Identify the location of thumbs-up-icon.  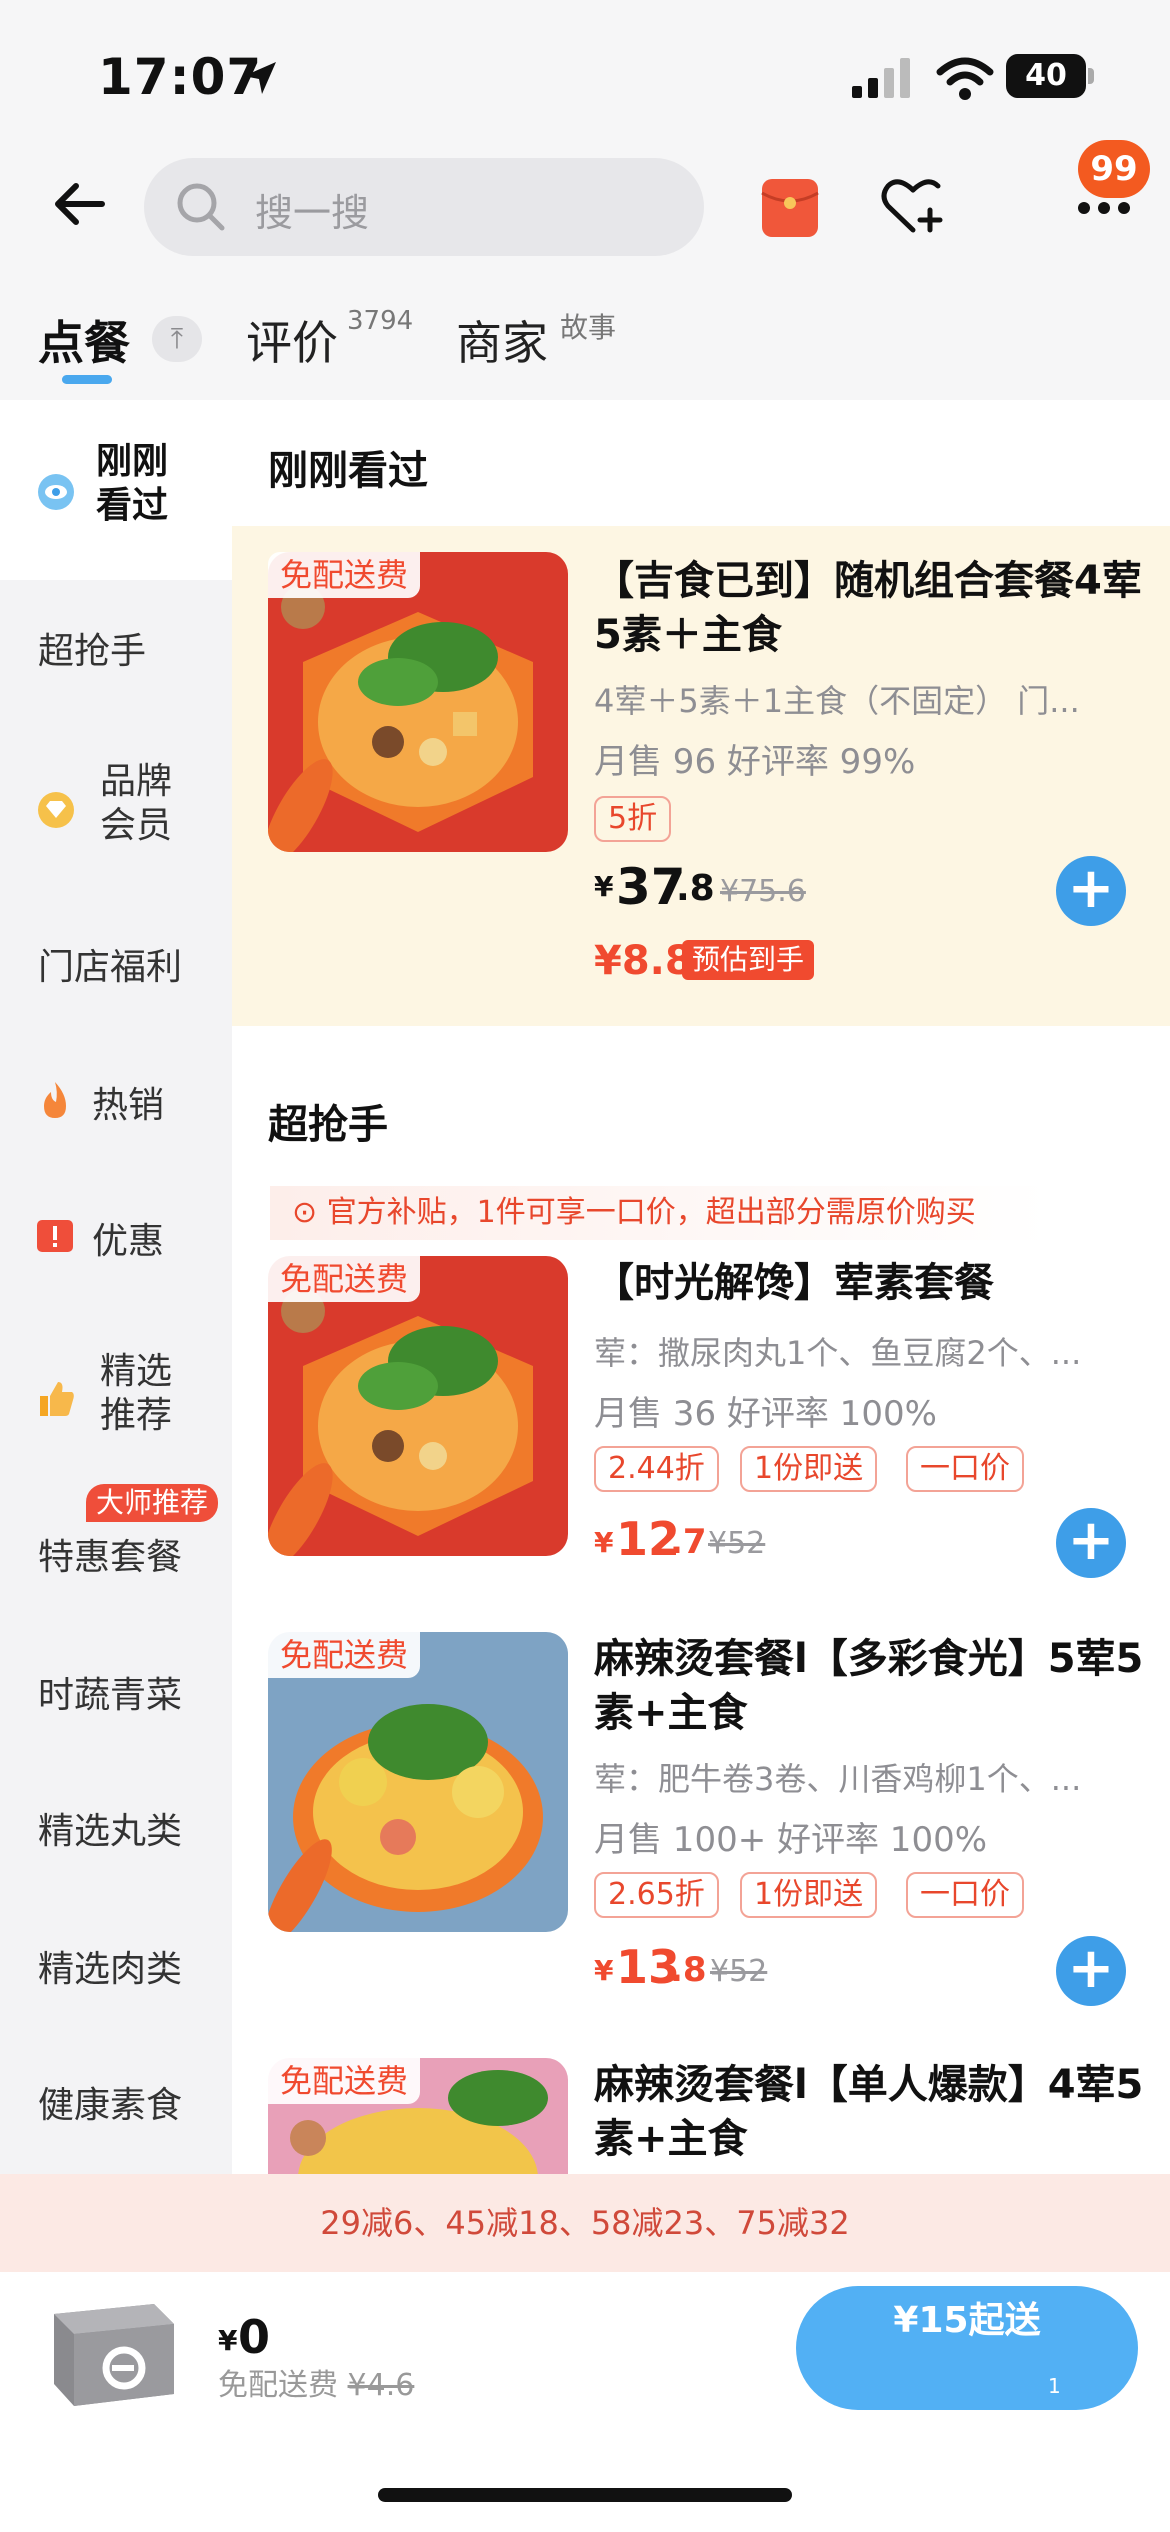
(57, 1399).